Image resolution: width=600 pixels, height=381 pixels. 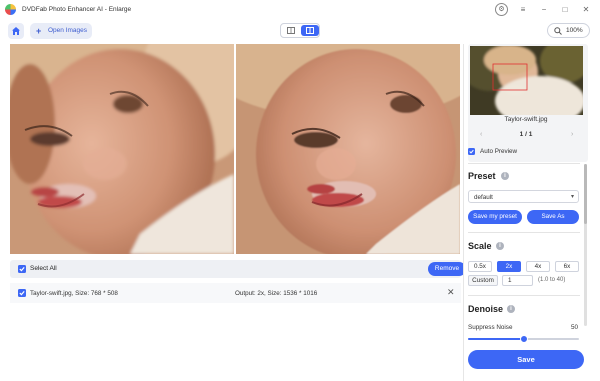 I want to click on thumbnail-card: Taylor-swift.jpg ‹ 1 / 1 ›, so click(x=528, y=103).